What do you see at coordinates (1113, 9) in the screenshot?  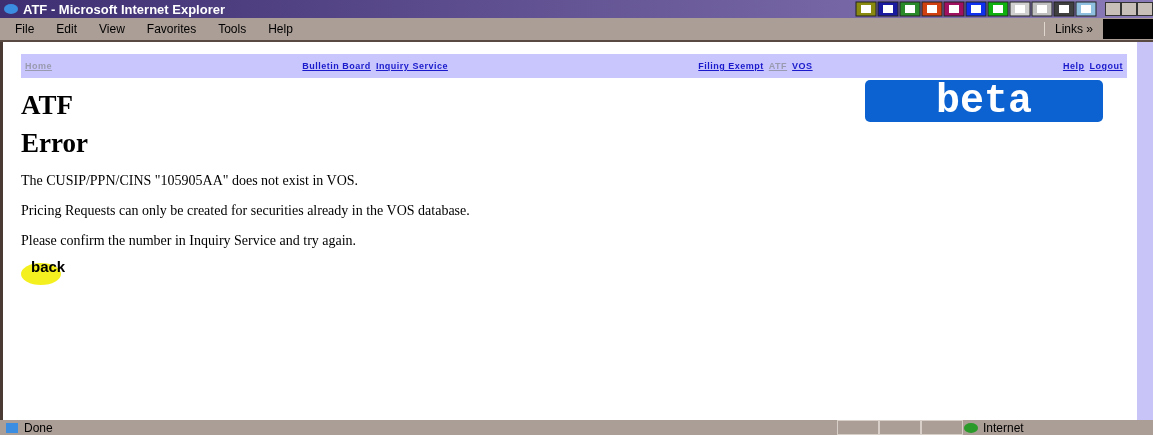 I see `minimize-icon` at bounding box center [1113, 9].